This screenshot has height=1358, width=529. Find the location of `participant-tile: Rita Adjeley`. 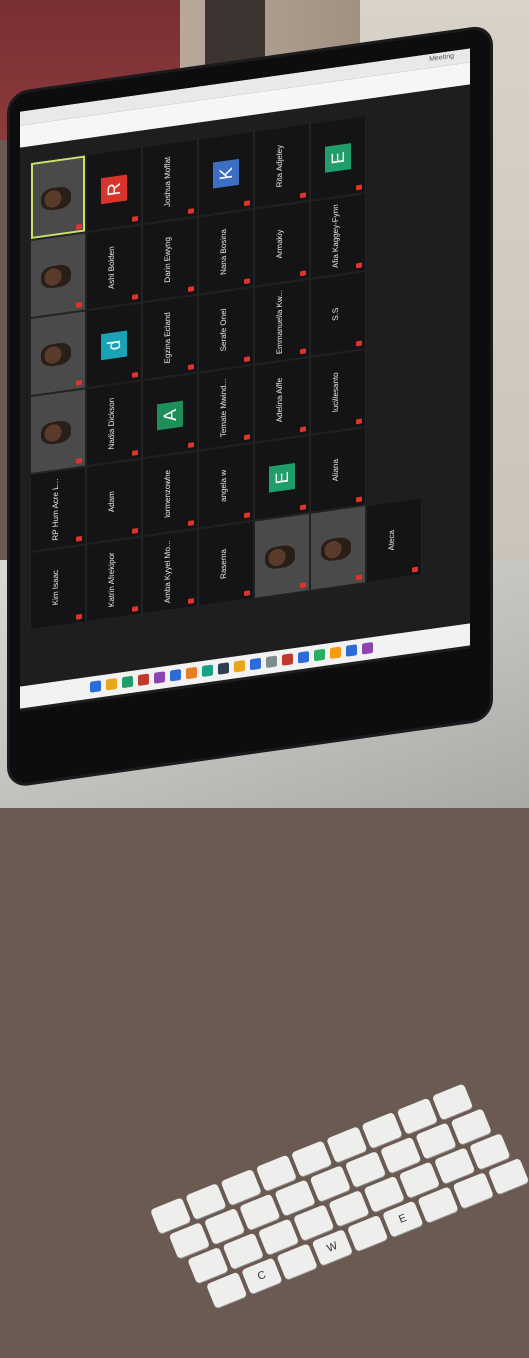

participant-tile: Rita Adjeley is located at coordinates (282, 165).